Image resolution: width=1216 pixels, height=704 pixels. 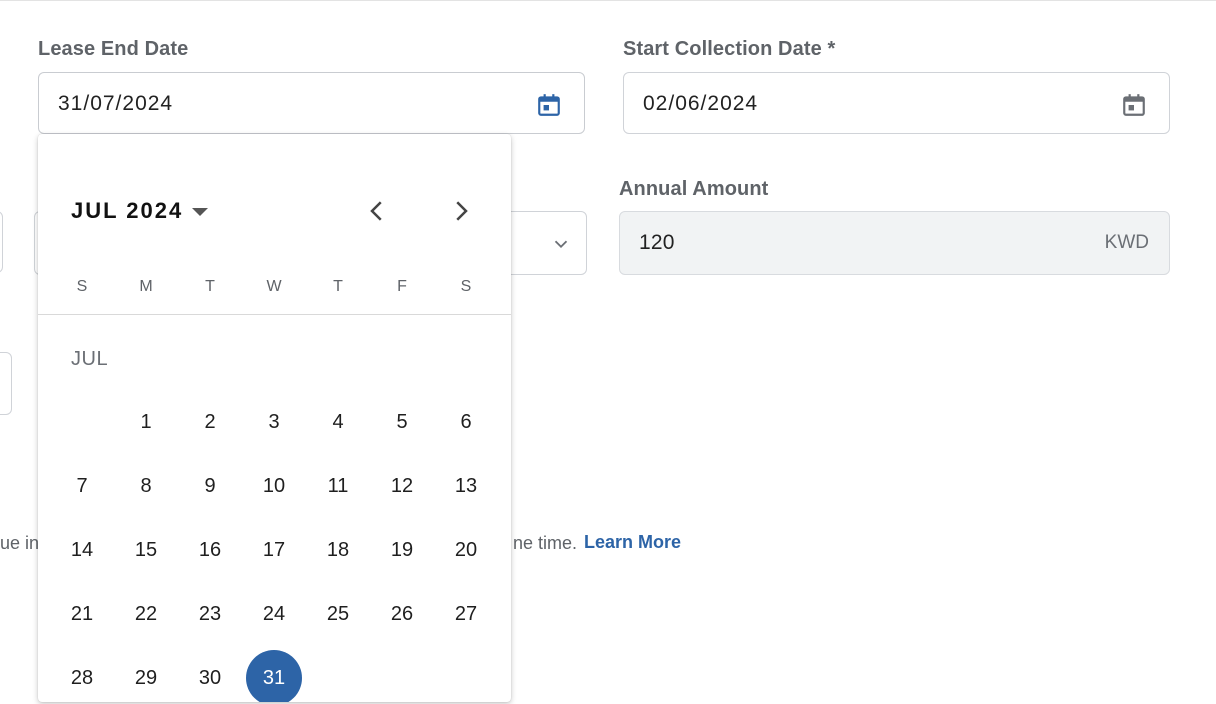 What do you see at coordinates (274, 314) in the screenshot?
I see `calendar-divider` at bounding box center [274, 314].